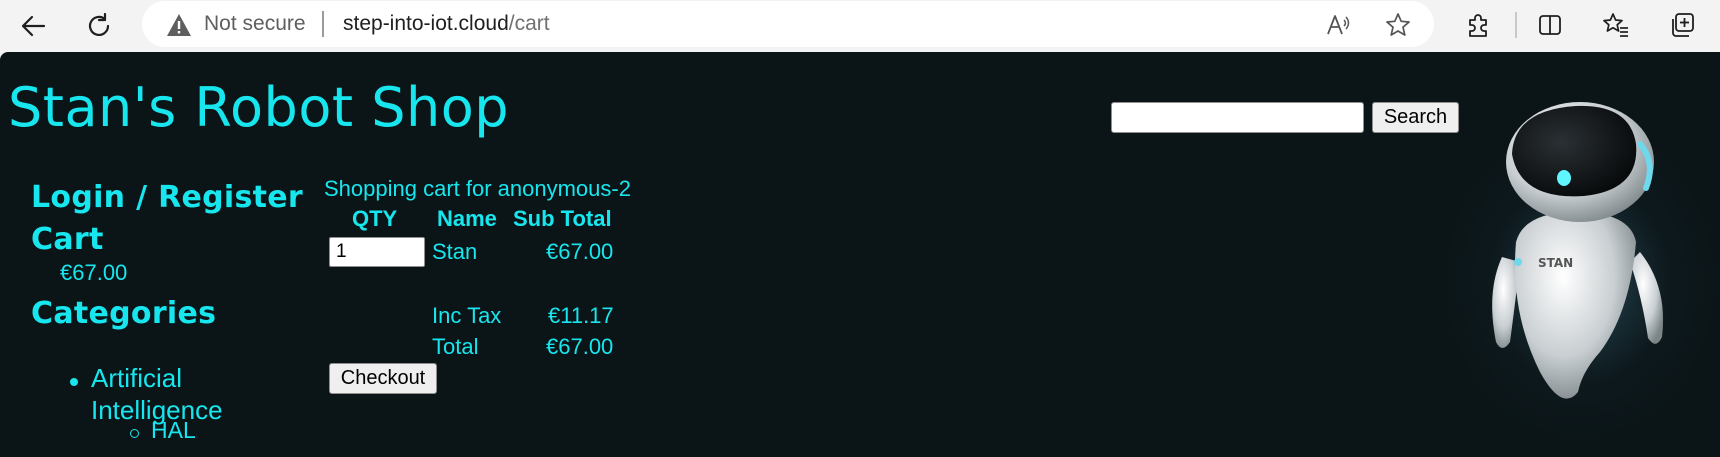 This screenshot has height=457, width=1720. What do you see at coordinates (562, 218) in the screenshot?
I see `column-header-subtotal: Sub Total` at bounding box center [562, 218].